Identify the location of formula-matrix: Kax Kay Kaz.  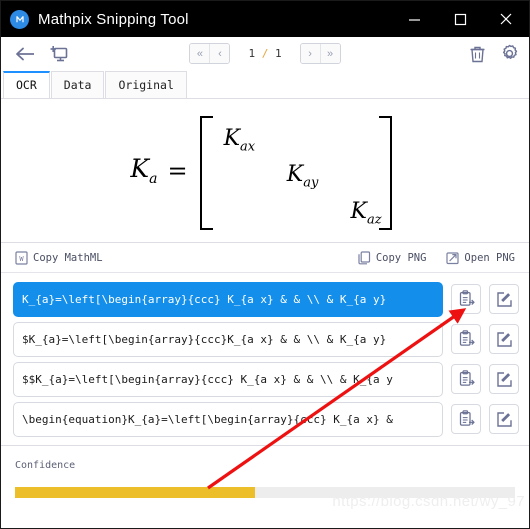
(295, 172).